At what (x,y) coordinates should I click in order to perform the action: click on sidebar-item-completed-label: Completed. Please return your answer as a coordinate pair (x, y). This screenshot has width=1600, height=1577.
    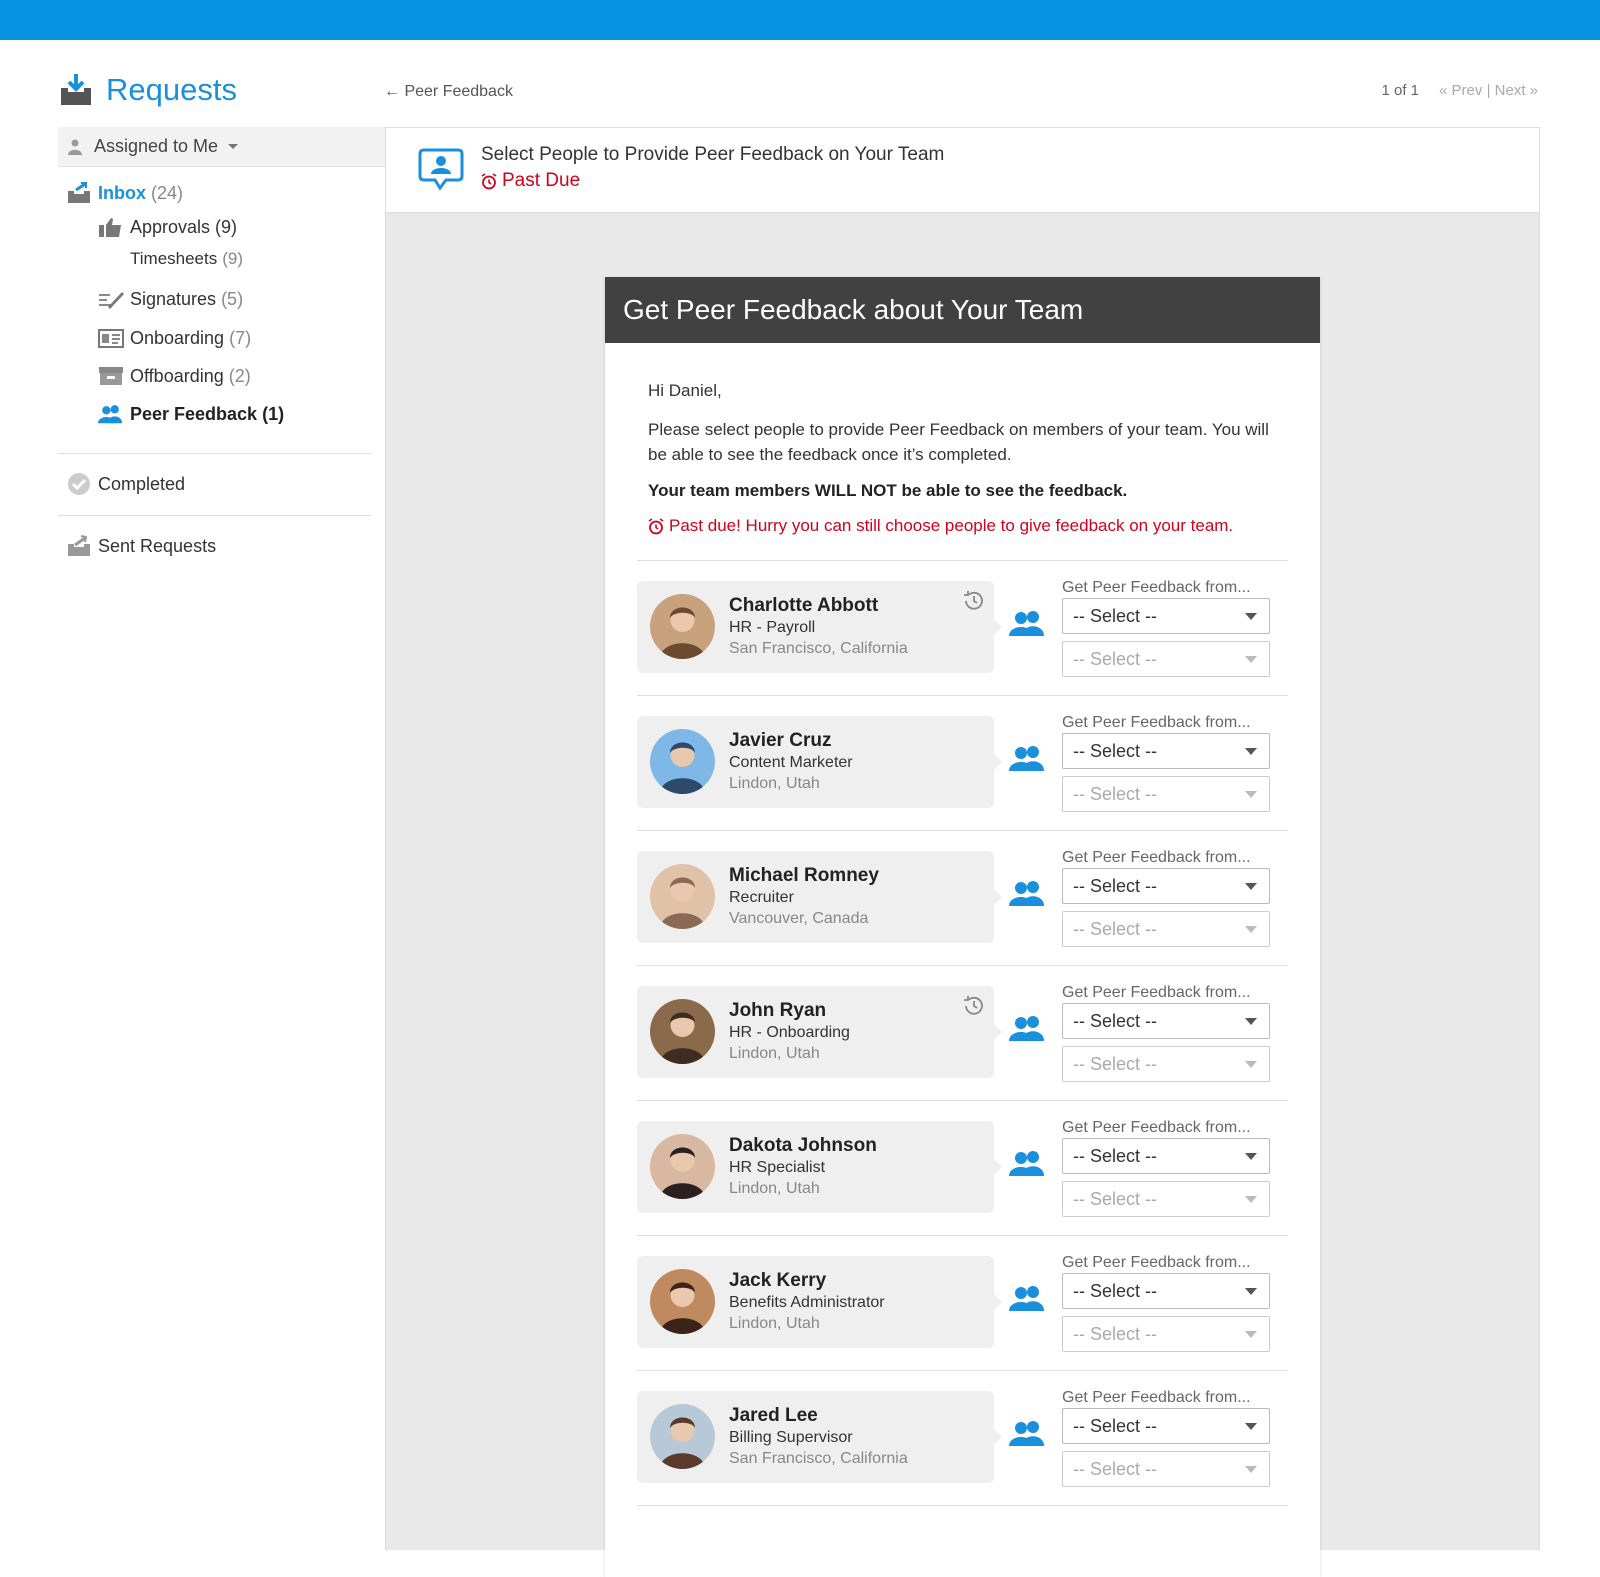
    Looking at the image, I should click on (142, 483).